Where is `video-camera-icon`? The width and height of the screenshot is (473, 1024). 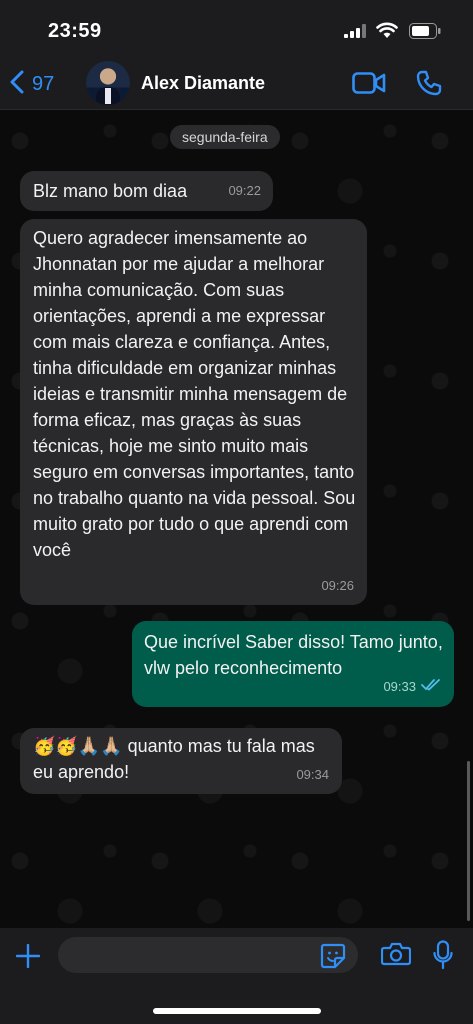 video-camera-icon is located at coordinates (369, 83).